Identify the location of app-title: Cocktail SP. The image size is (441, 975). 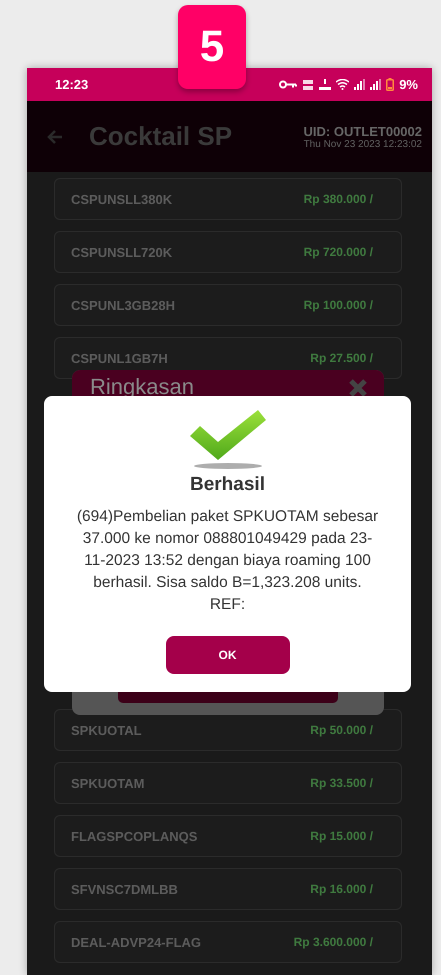
(161, 136).